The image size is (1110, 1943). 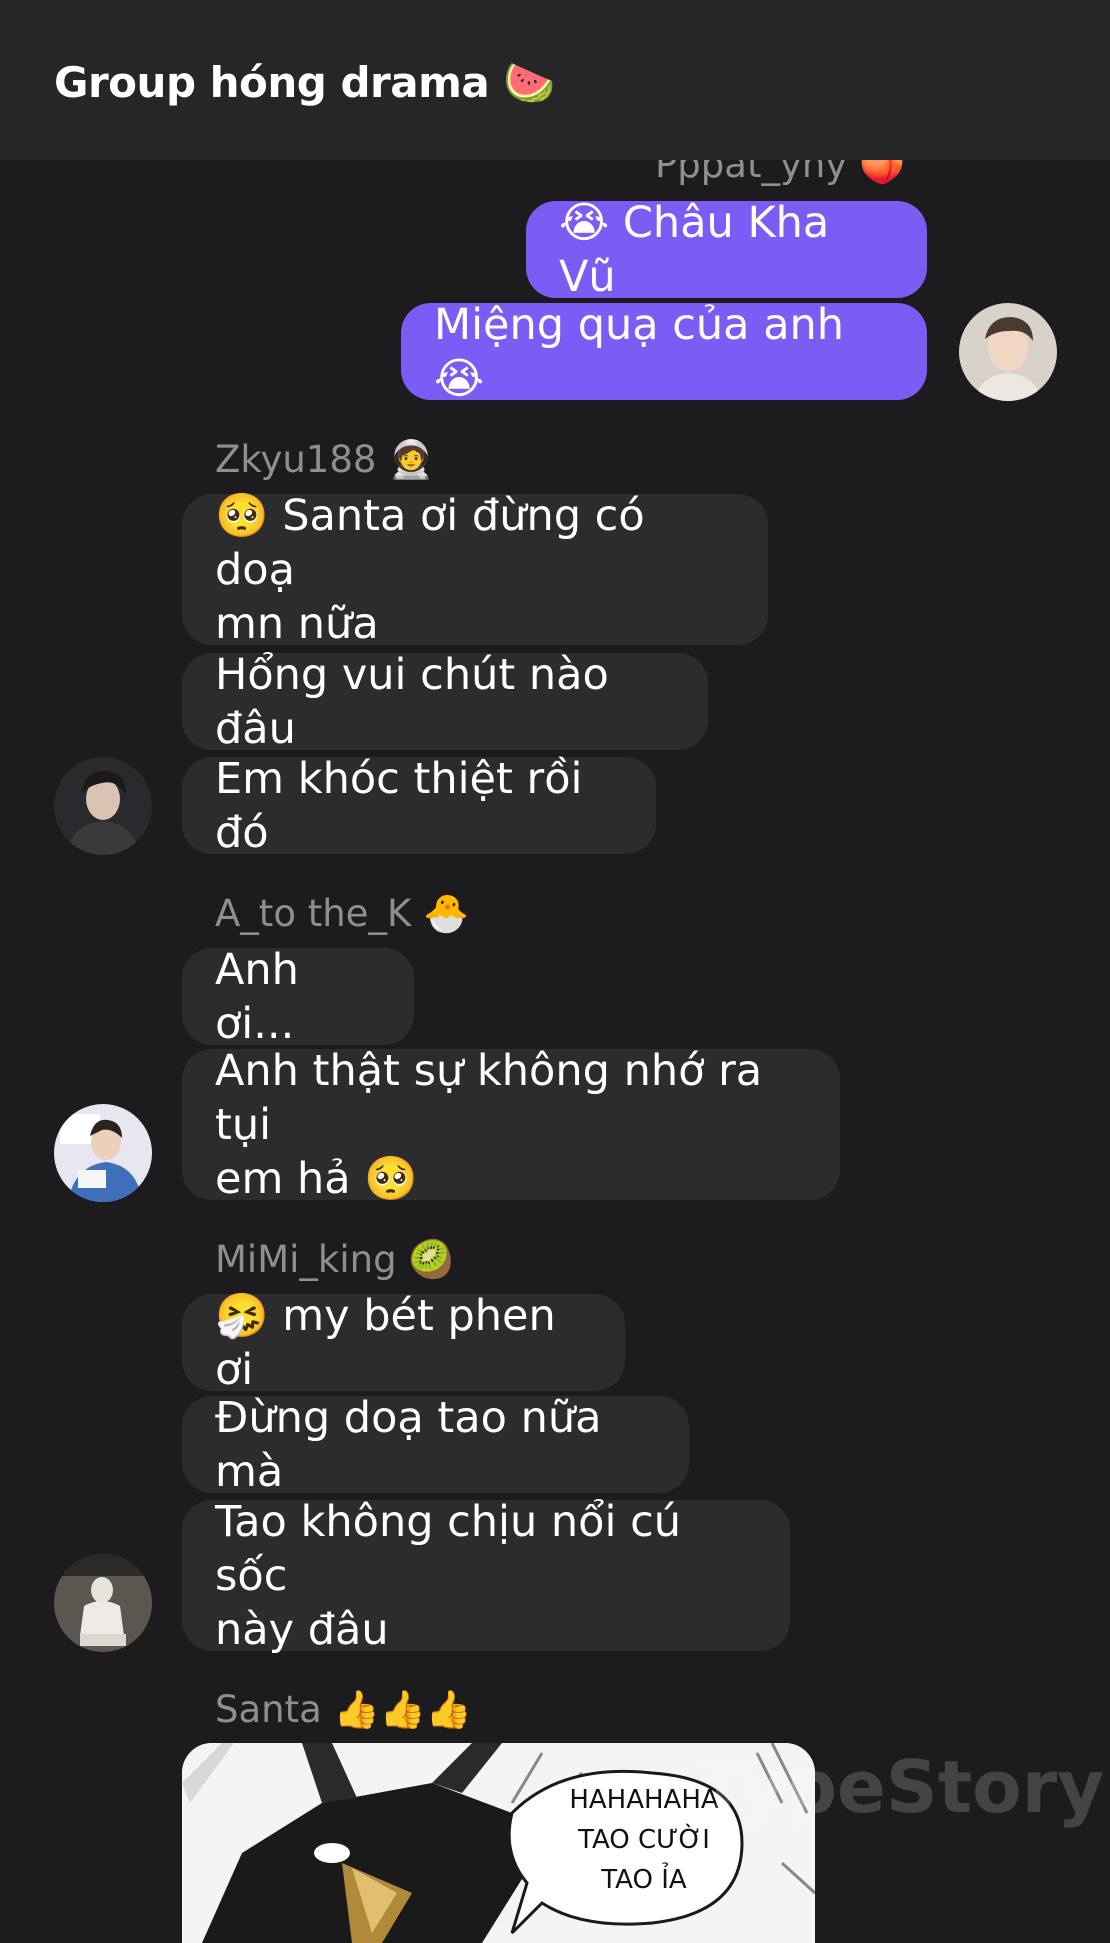 What do you see at coordinates (489, 1097) in the screenshot?
I see `message-text-line: Anh thật sự không nhớ ra tụi` at bounding box center [489, 1097].